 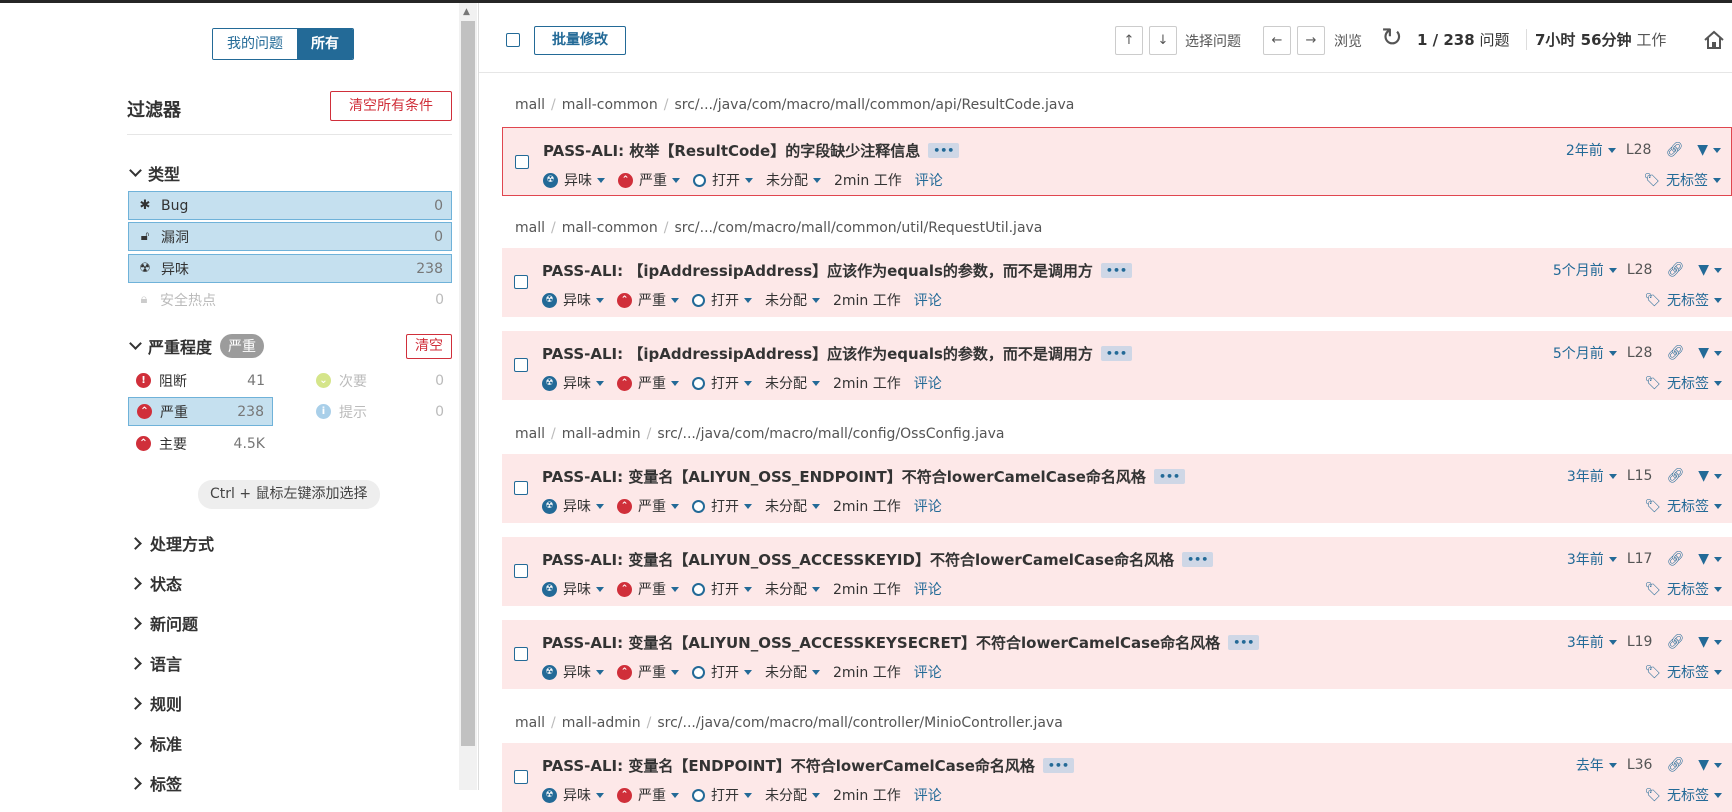 What do you see at coordinates (1592, 476) in the screenshot?
I see `issue-age-dropdown: 3年前` at bounding box center [1592, 476].